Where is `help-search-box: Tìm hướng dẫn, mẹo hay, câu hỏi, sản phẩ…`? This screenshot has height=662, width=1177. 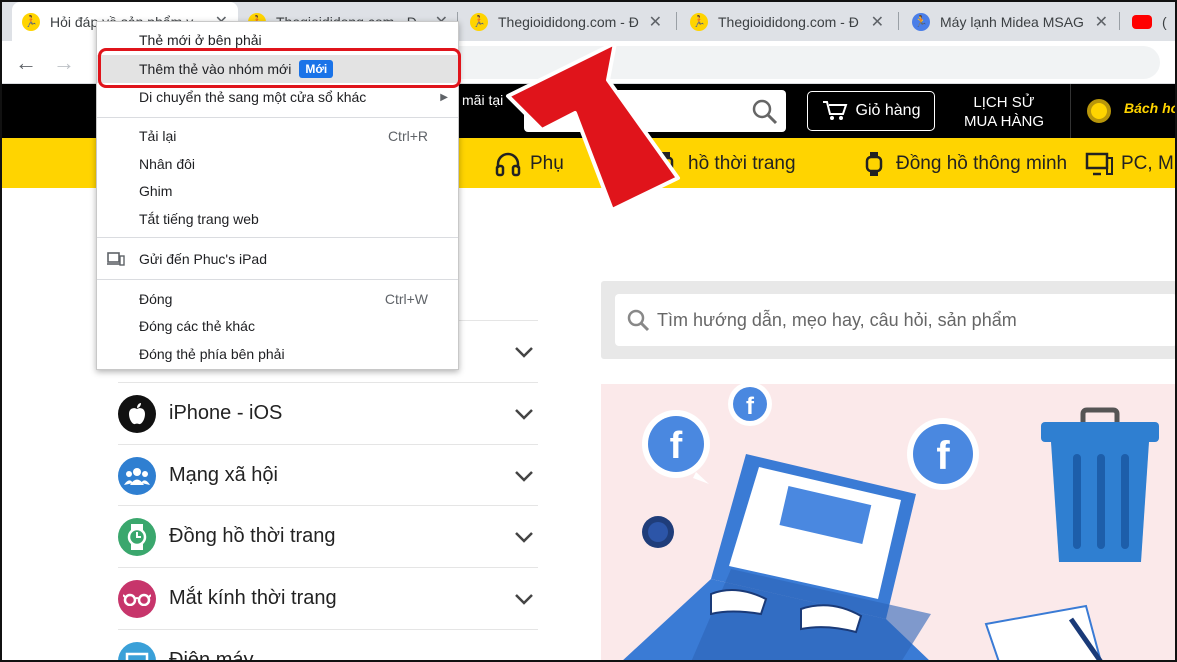
help-search-box: Tìm hướng dẫn, mẹo hay, câu hỏi, sản phẩ… is located at coordinates (889, 320).